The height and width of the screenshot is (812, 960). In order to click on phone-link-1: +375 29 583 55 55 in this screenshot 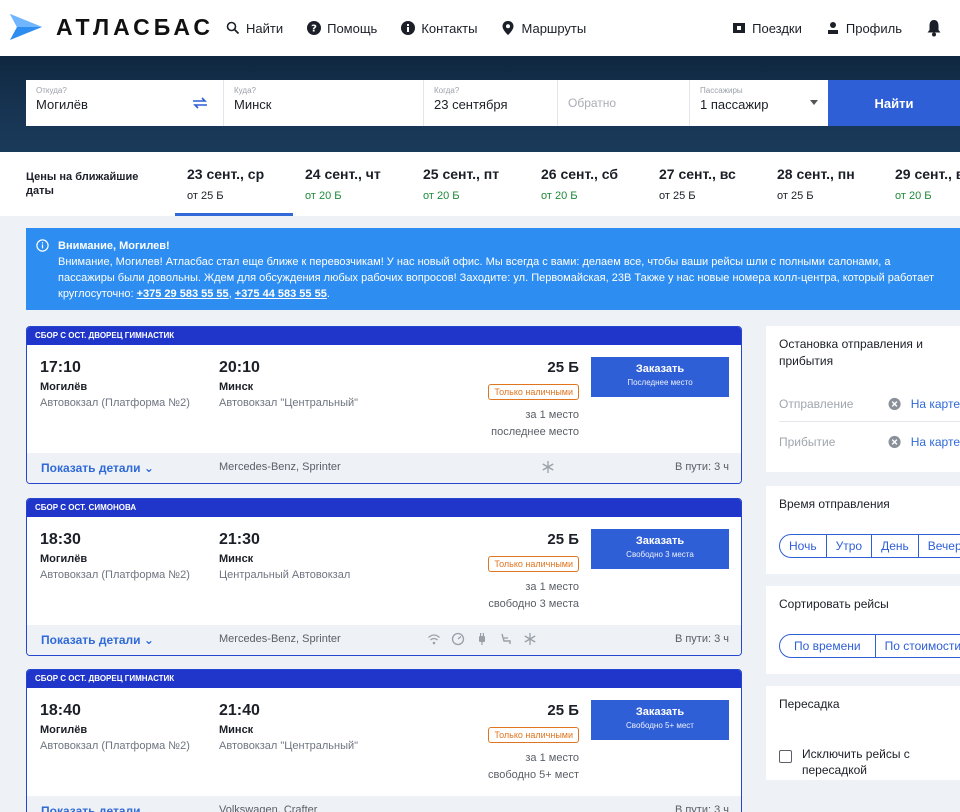, I will do `click(183, 294)`.